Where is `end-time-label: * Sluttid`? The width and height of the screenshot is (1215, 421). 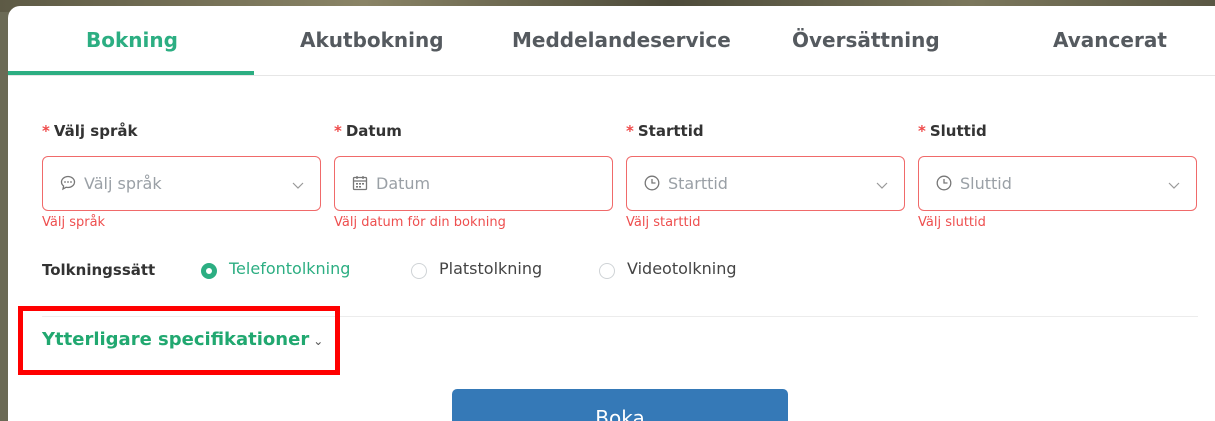
end-time-label: * Sluttid is located at coordinates (952, 131).